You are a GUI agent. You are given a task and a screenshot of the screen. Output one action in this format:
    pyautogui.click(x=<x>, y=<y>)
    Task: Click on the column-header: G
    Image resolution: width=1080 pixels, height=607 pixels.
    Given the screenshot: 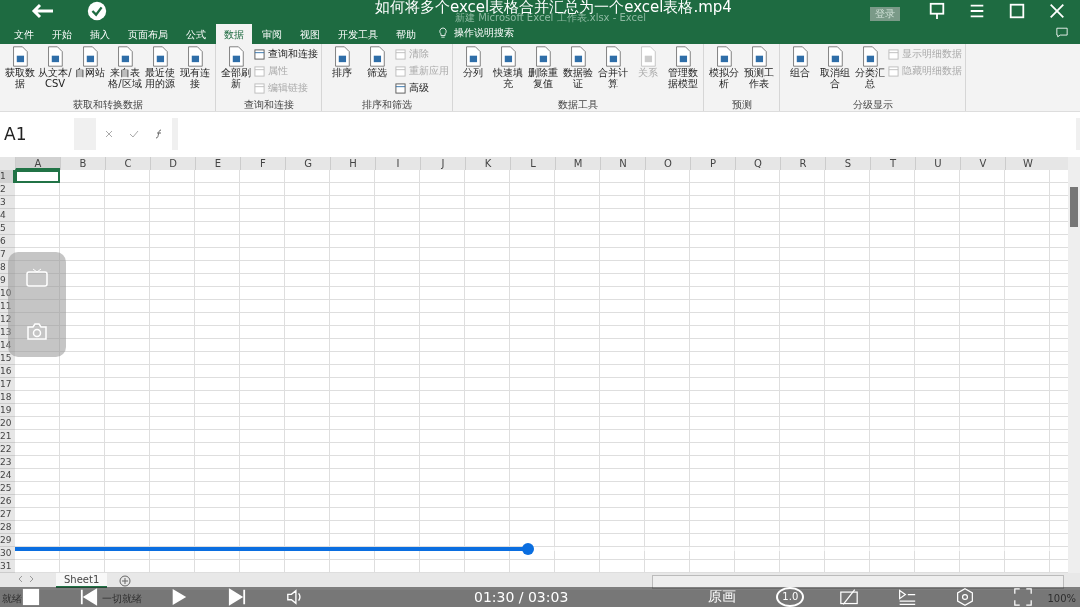 What is the action you would take?
    pyautogui.click(x=307, y=163)
    